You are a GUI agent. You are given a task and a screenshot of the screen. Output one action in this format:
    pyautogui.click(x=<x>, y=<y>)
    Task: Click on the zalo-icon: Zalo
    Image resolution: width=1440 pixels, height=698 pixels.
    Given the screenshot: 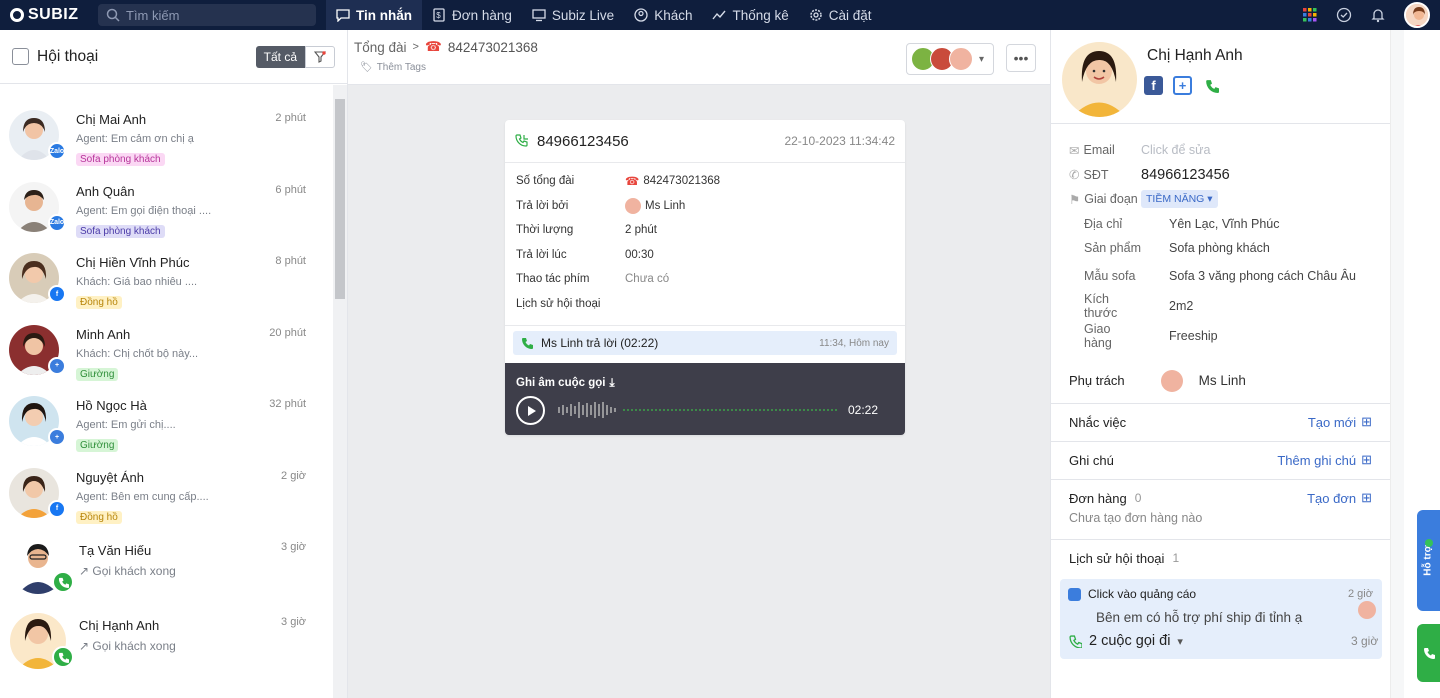 What is the action you would take?
    pyautogui.click(x=57, y=151)
    